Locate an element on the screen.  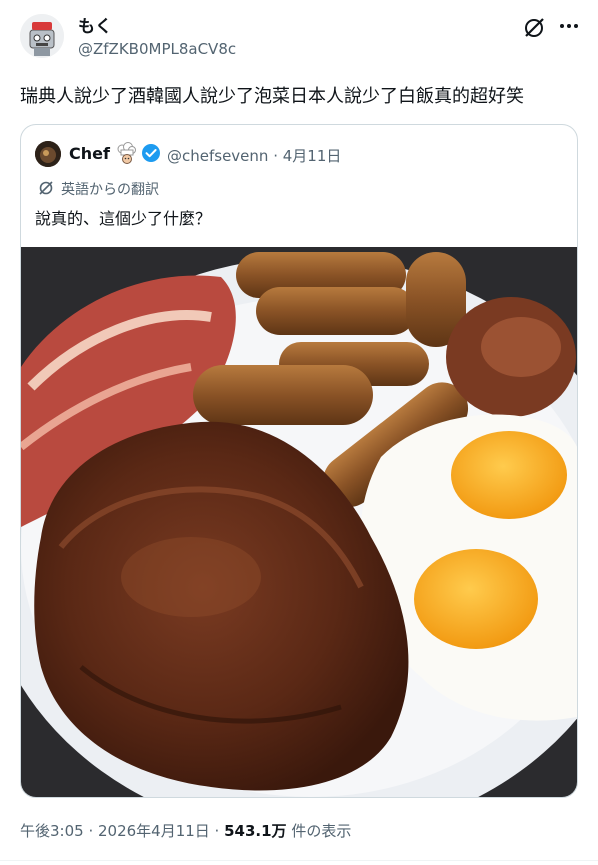
tweet-text: 瑞典人說少了酒韓國人說少了泡菜日本人說少了白飯真的超好笑 is located at coordinates (272, 96).